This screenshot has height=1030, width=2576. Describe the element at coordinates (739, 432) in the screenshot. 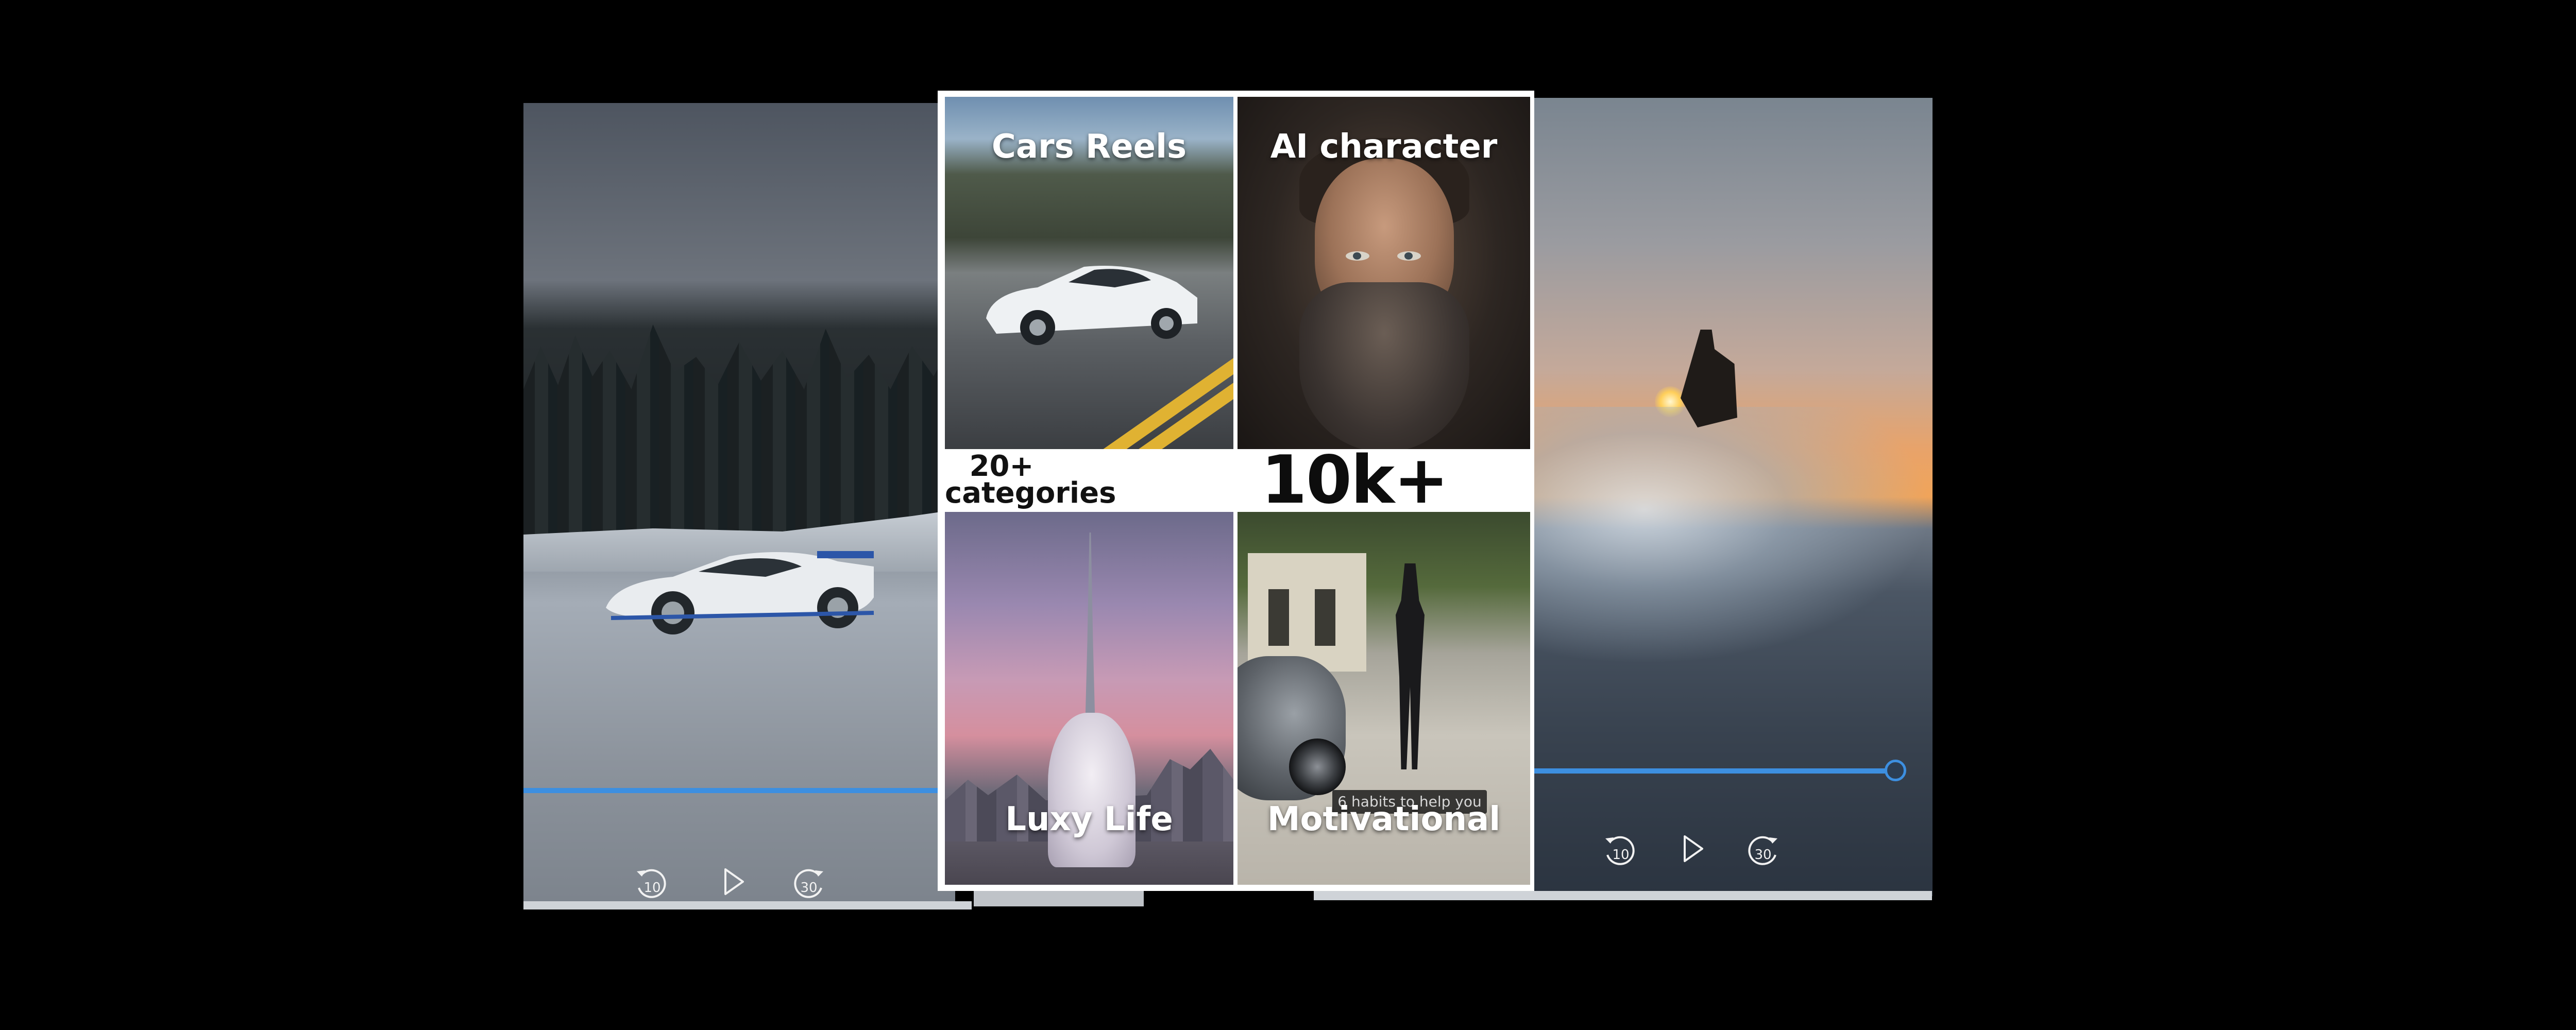

I see `forest-background` at that location.